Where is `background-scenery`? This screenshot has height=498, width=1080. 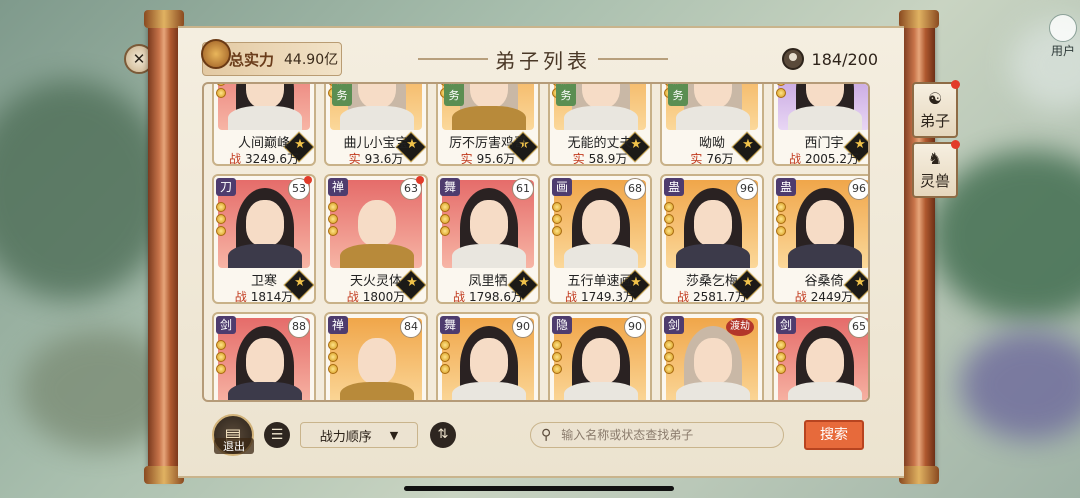
background-scenery is located at coordinates (1020, 385).